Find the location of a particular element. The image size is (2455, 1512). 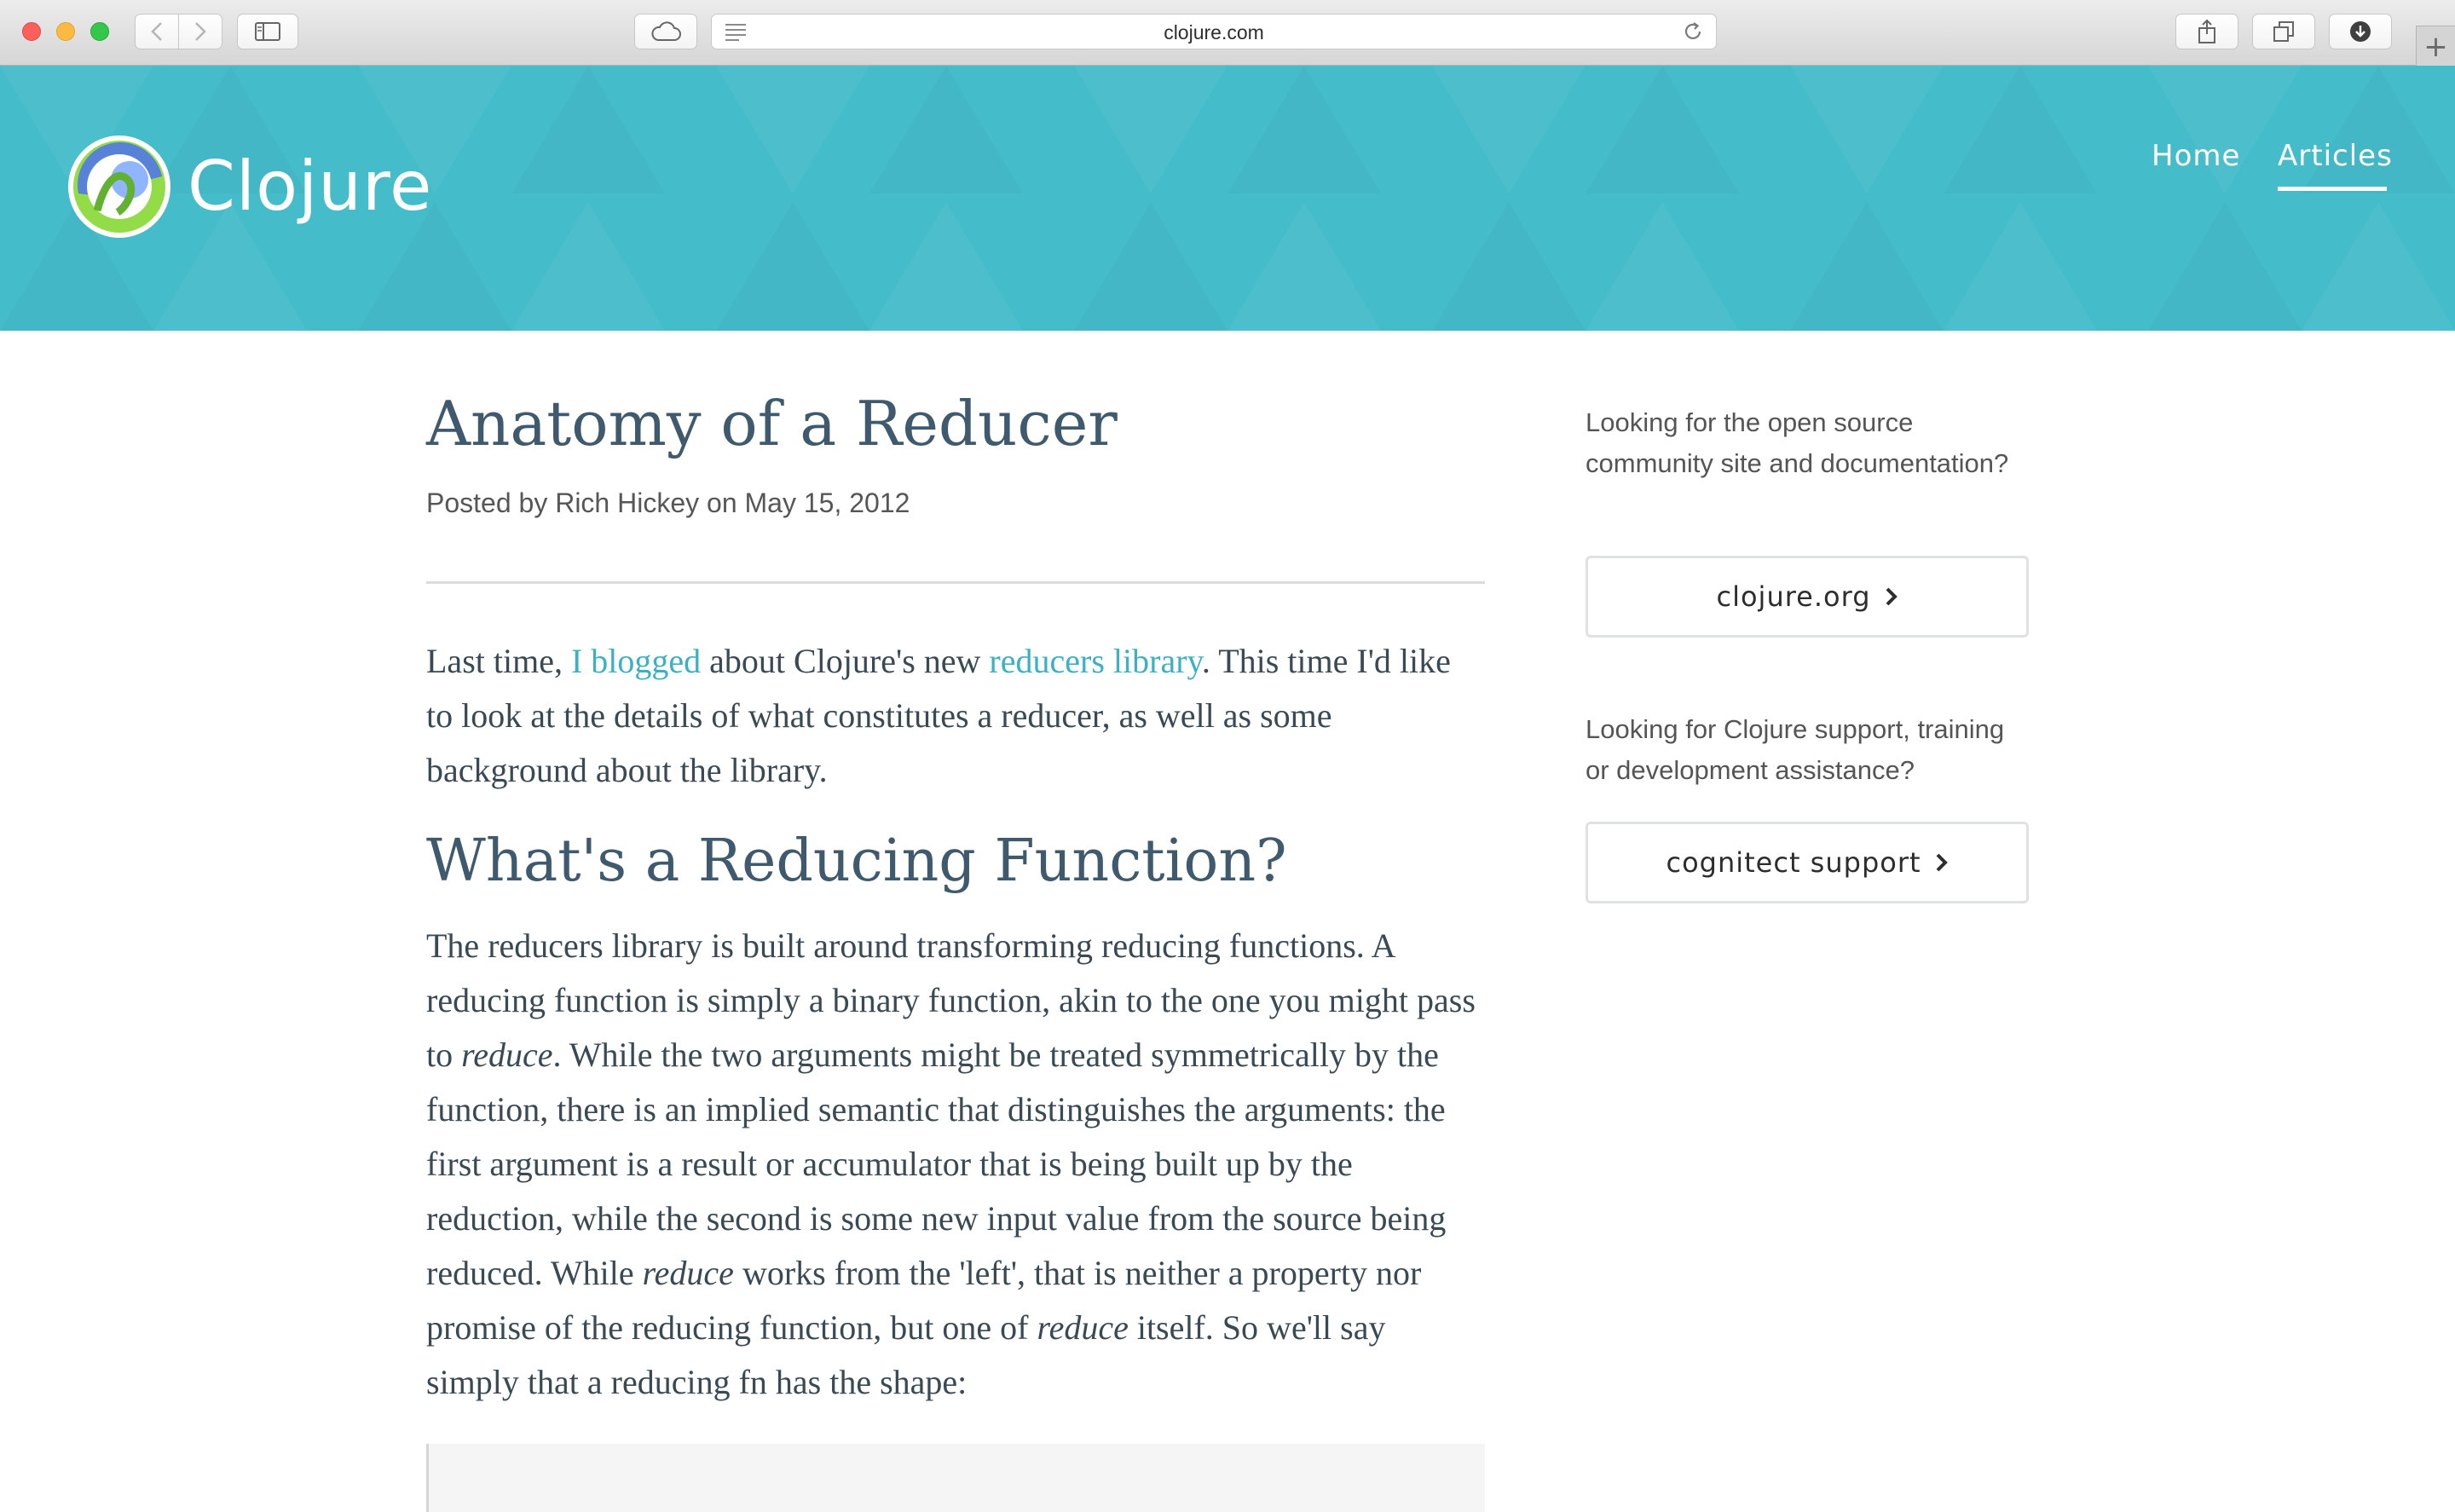

downloads-icon is located at coordinates (2360, 31).